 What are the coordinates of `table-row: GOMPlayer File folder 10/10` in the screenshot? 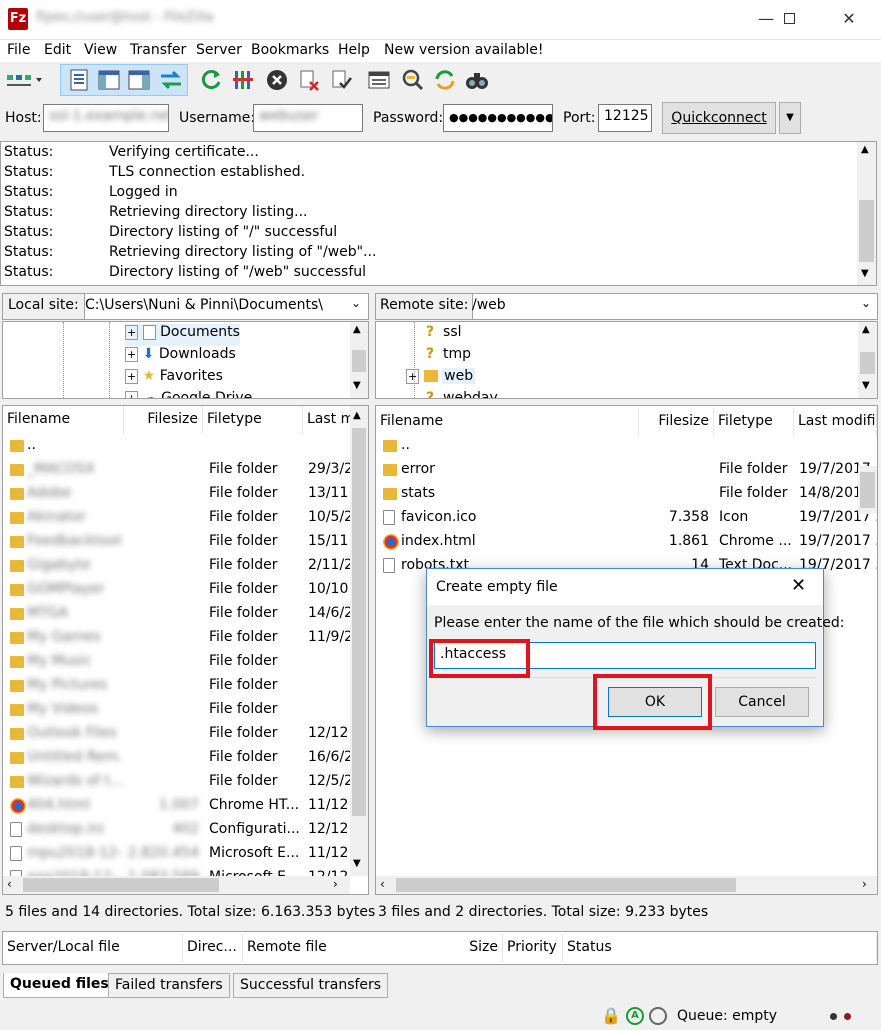 It's located at (176, 590).